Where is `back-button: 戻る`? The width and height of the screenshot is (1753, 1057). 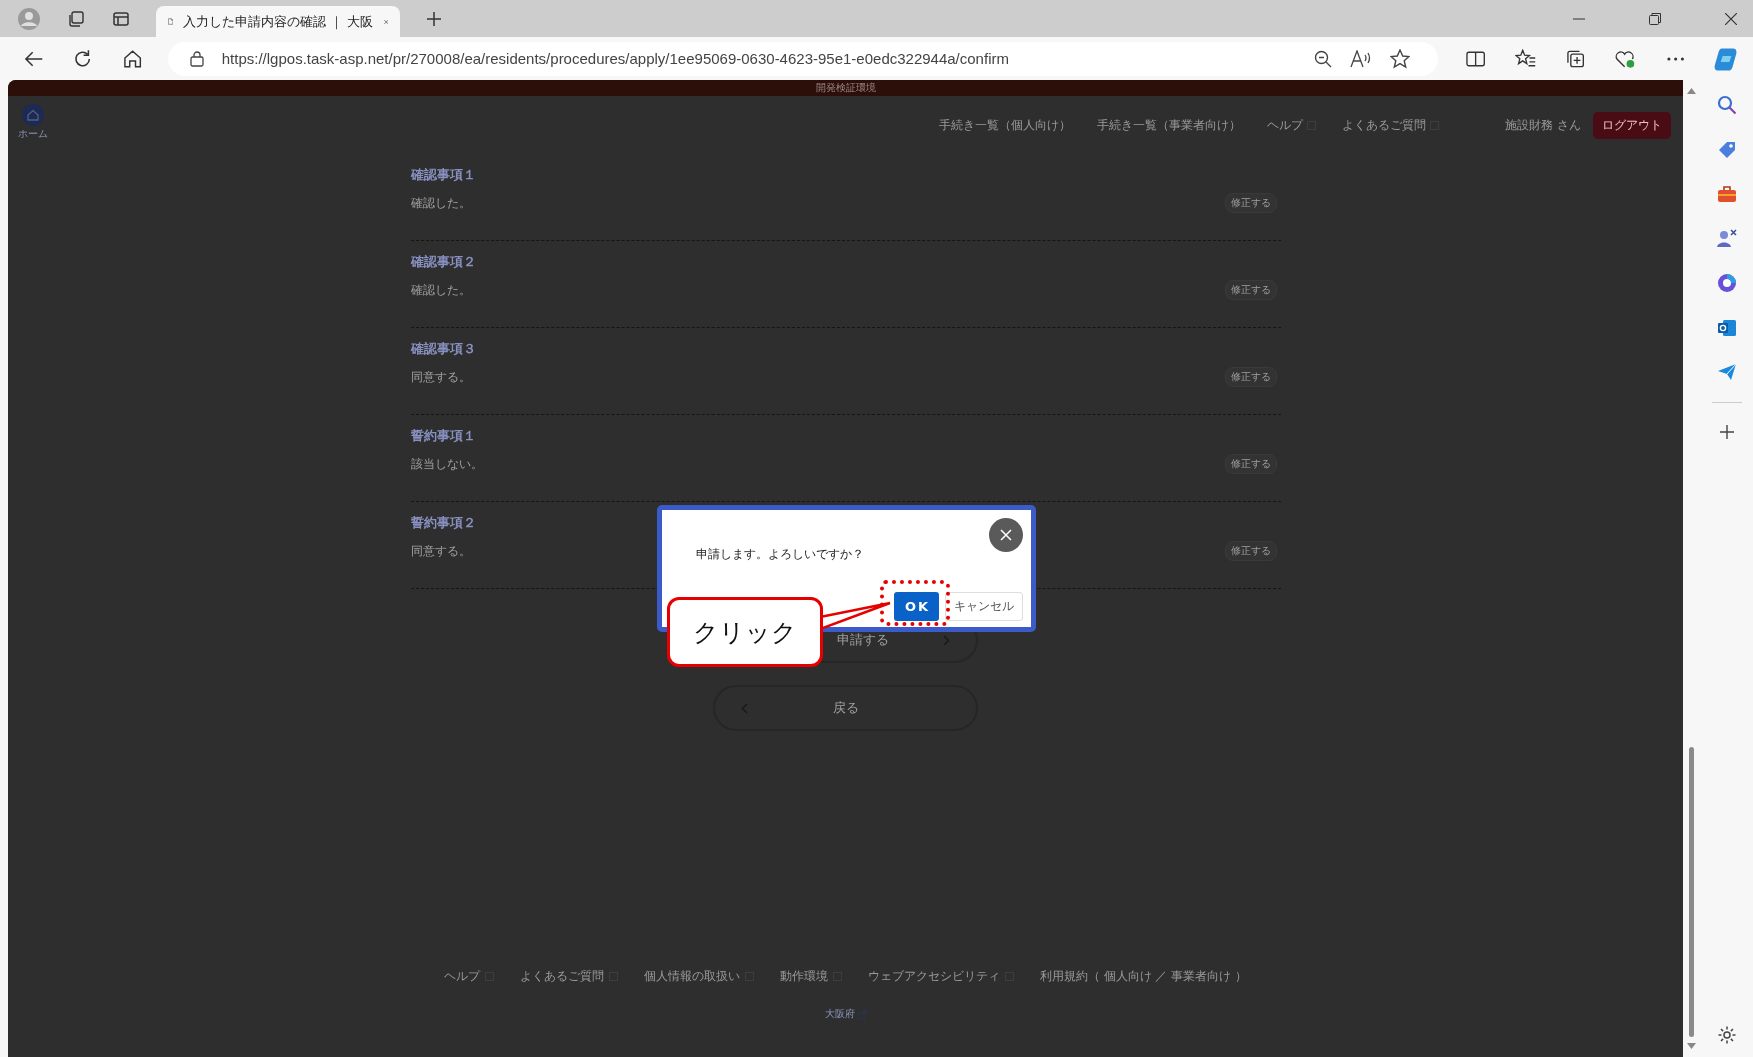
back-button: 戻る is located at coordinates (845, 708).